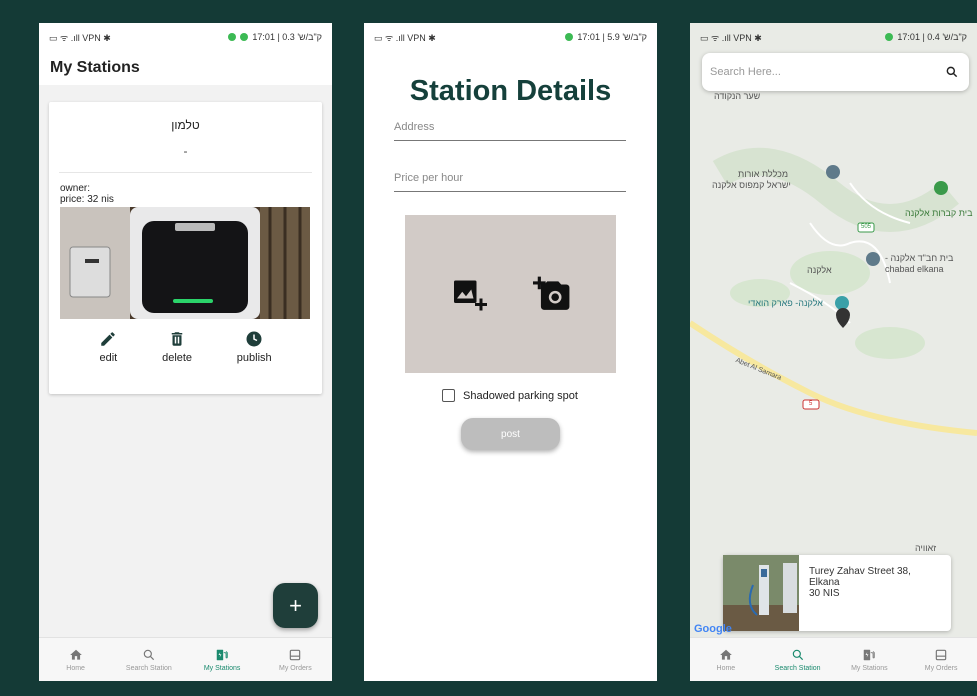 The image size is (977, 696). Describe the element at coordinates (761, 593) in the screenshot. I see `station-thumbnail` at that location.